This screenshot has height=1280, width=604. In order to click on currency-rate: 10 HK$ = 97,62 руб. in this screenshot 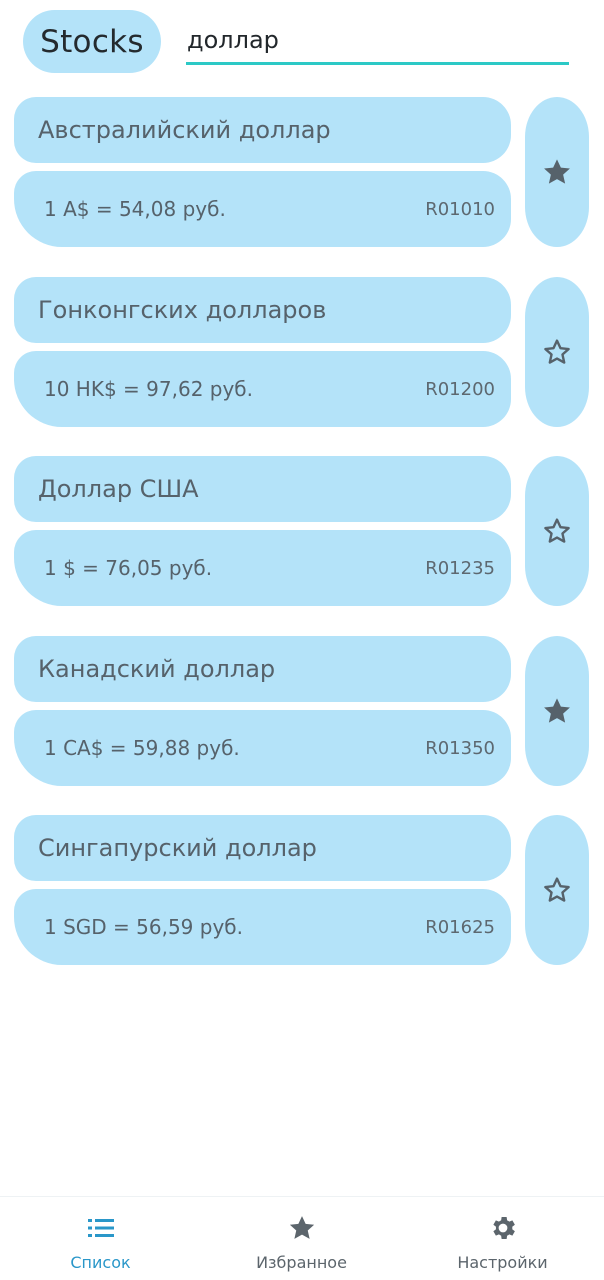, I will do `click(148, 389)`.